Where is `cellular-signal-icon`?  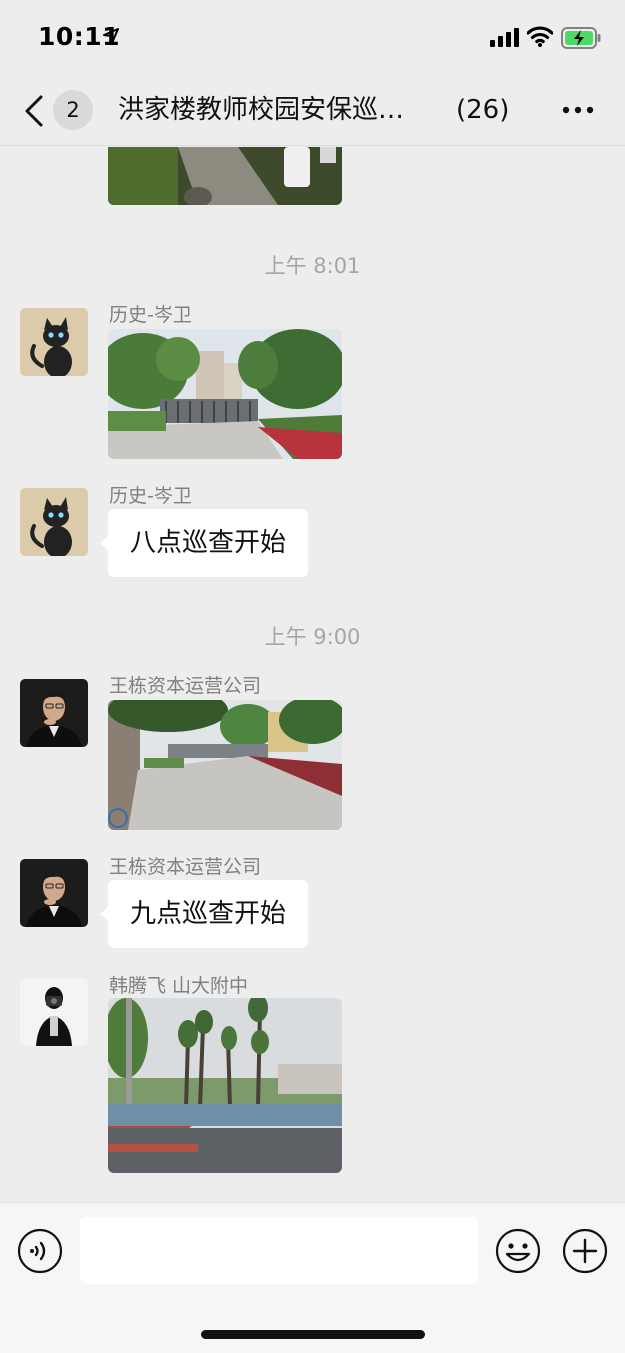
cellular-signal-icon is located at coordinates (504, 37).